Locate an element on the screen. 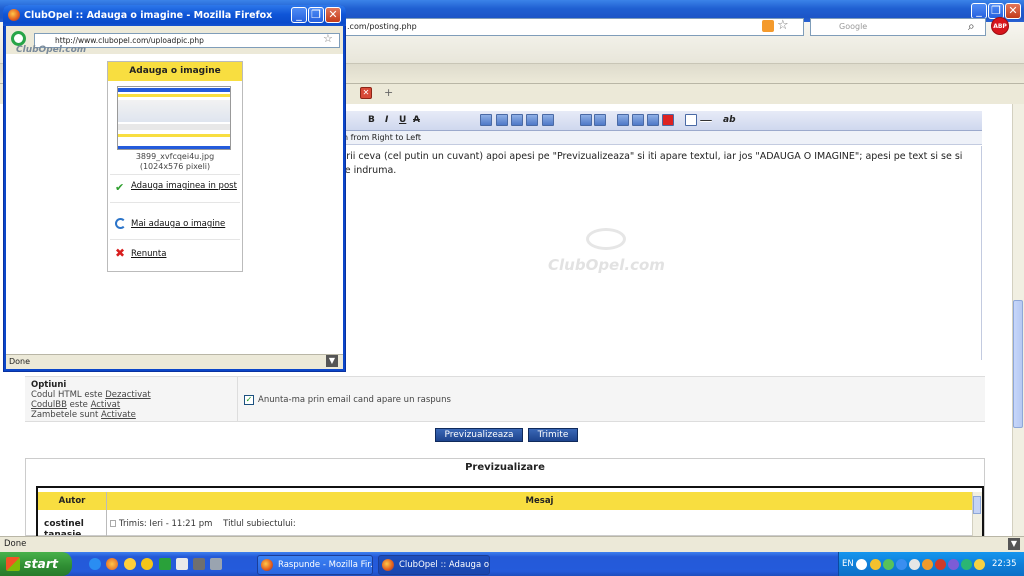 The width and height of the screenshot is (1024, 576). flash-icon is located at coordinates (638, 120).